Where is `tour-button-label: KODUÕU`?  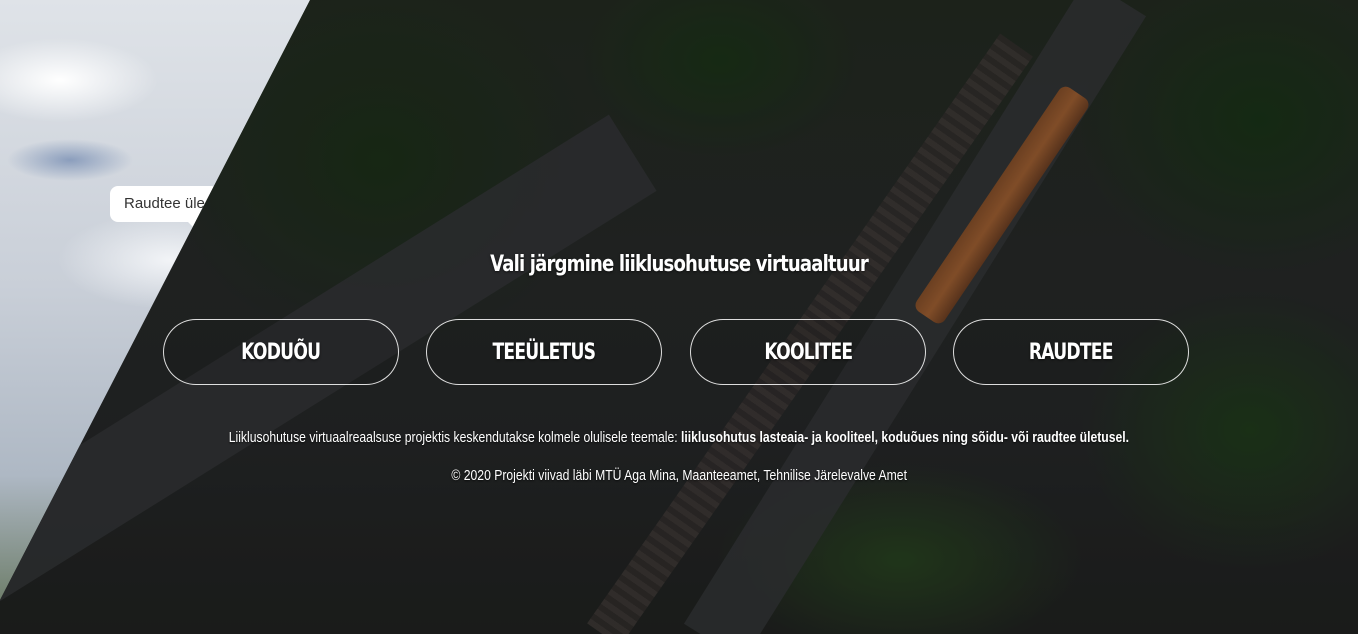
tour-button-label: KODUÕU is located at coordinates (281, 352).